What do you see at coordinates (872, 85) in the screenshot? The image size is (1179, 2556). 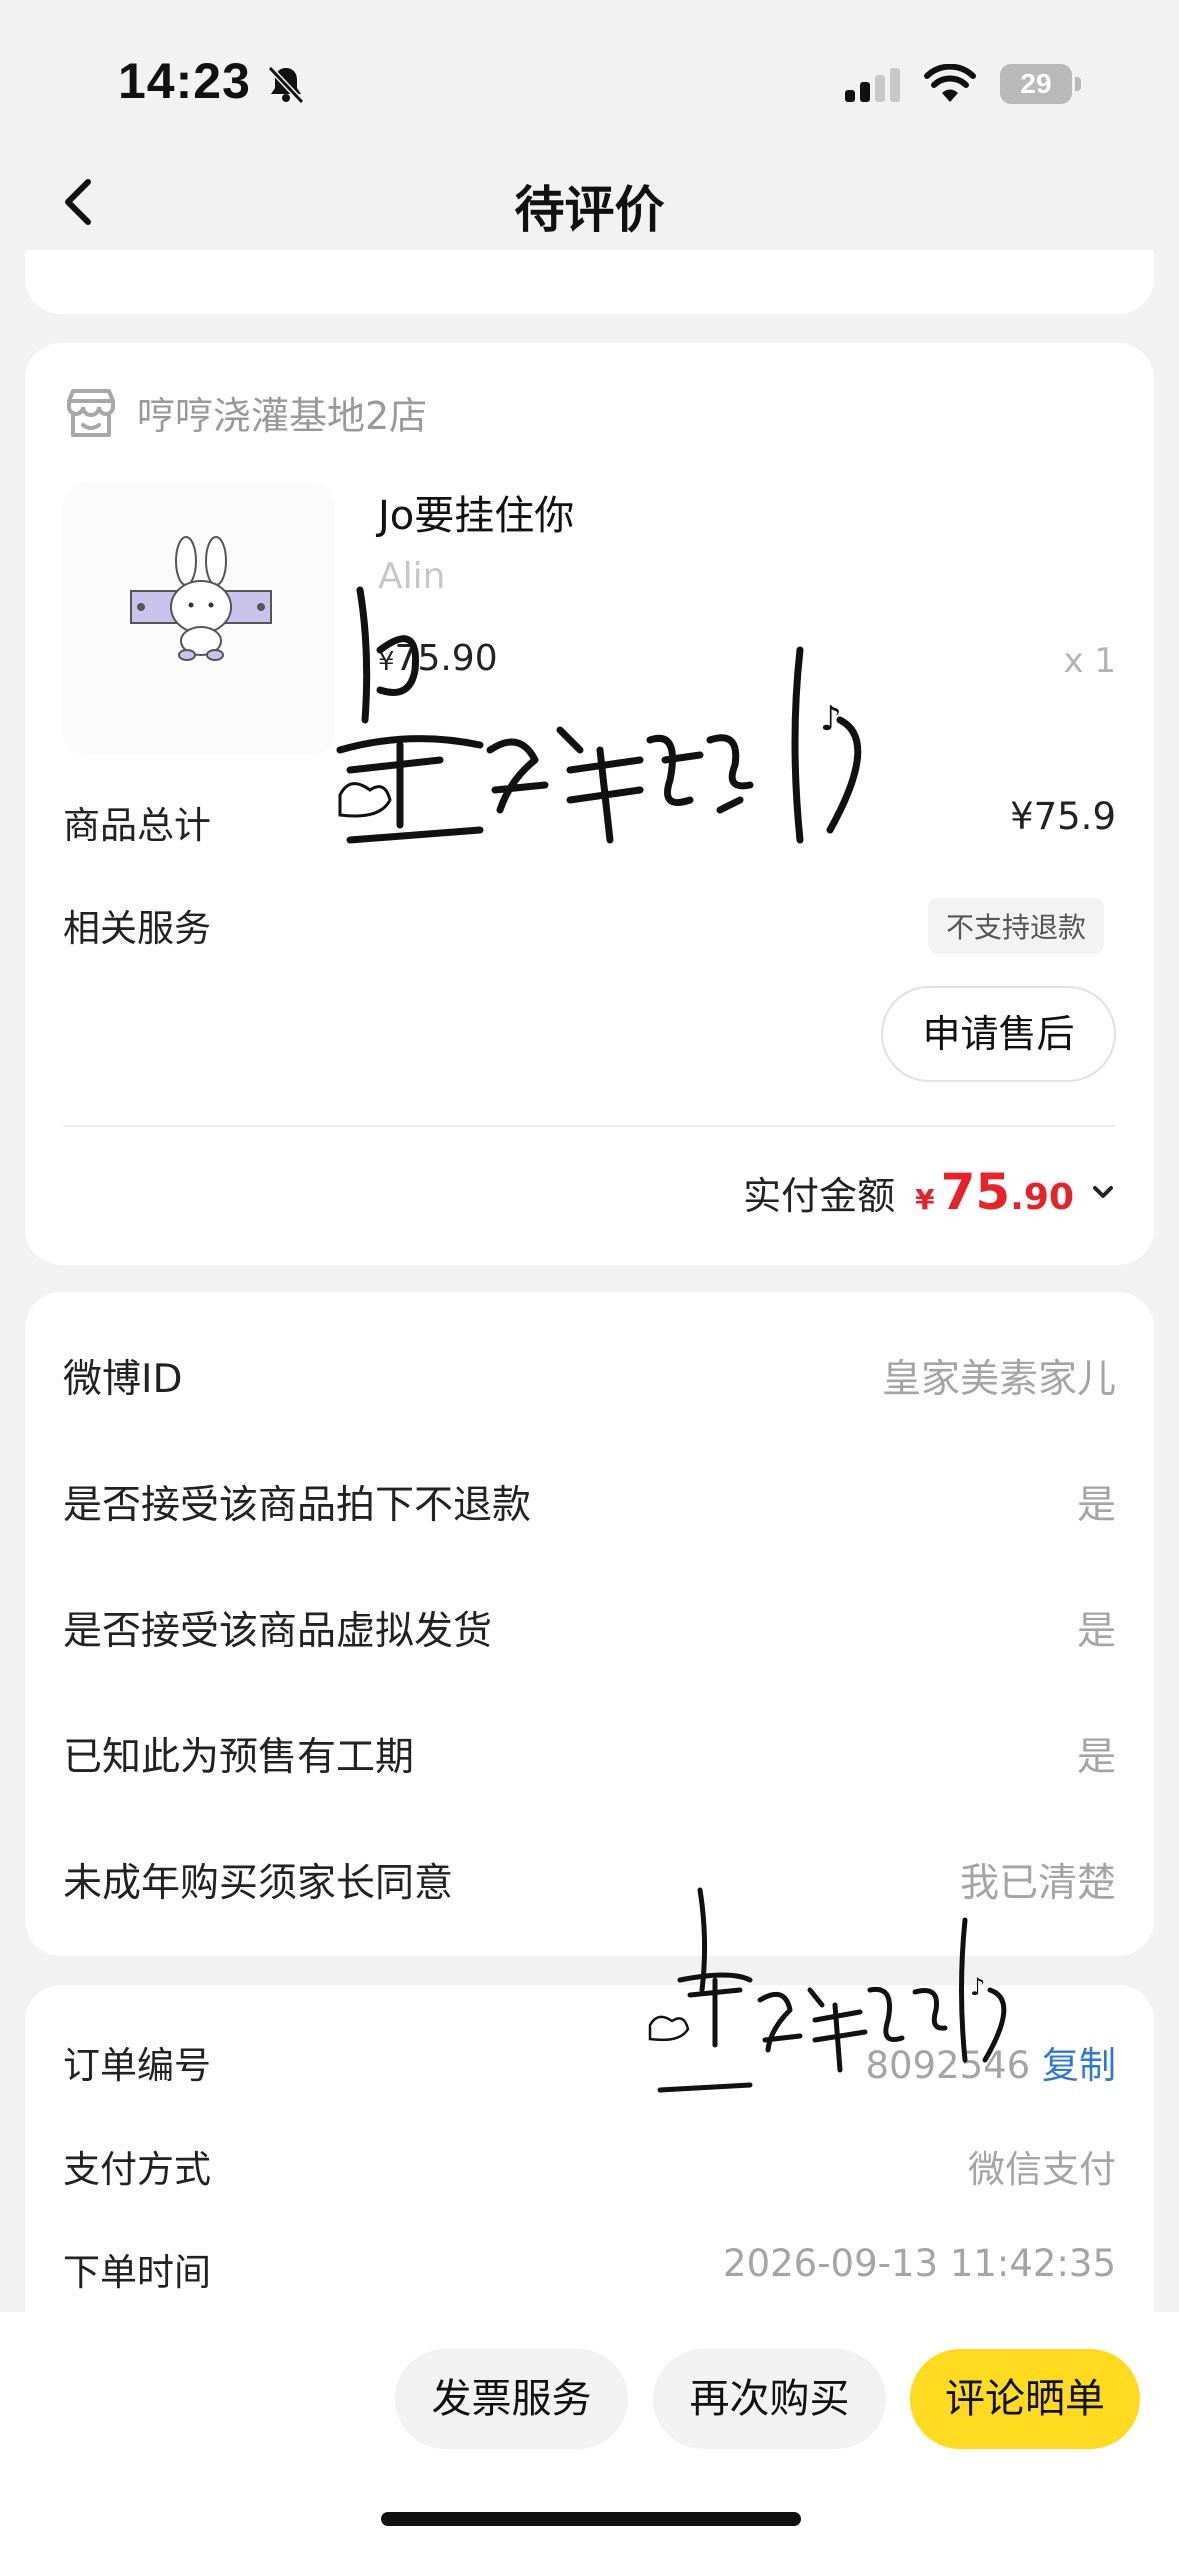 I see `signal-icon` at bounding box center [872, 85].